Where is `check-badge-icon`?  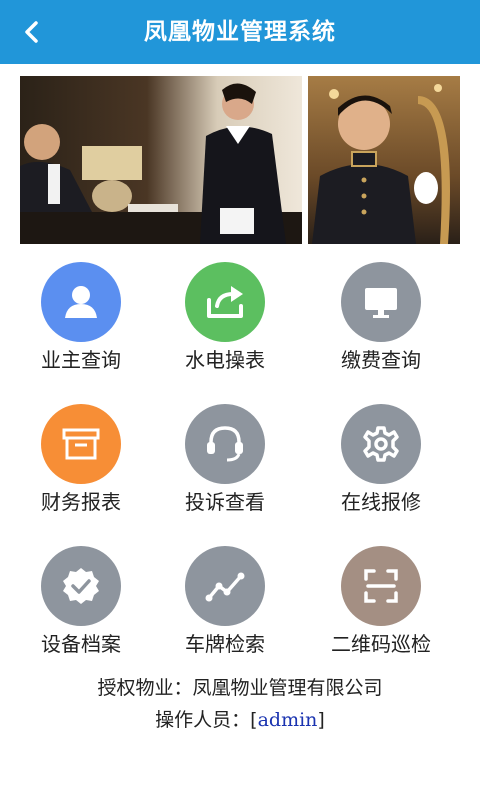
check-badge-icon is located at coordinates (81, 586).